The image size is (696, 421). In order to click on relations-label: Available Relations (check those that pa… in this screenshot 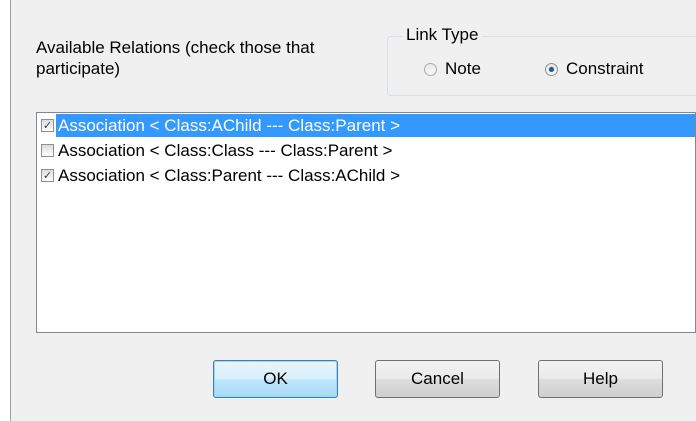, I will do `click(175, 58)`.